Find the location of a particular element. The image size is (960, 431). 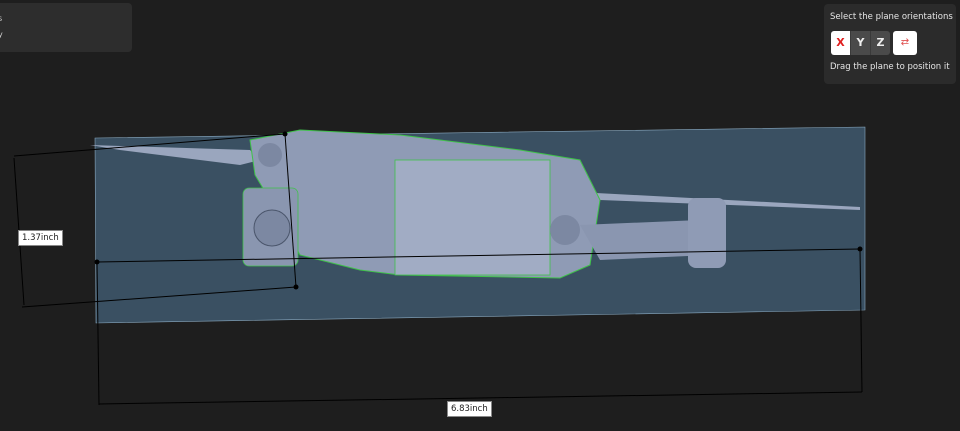

flip-plane-button: ⇄ is located at coordinates (905, 43).